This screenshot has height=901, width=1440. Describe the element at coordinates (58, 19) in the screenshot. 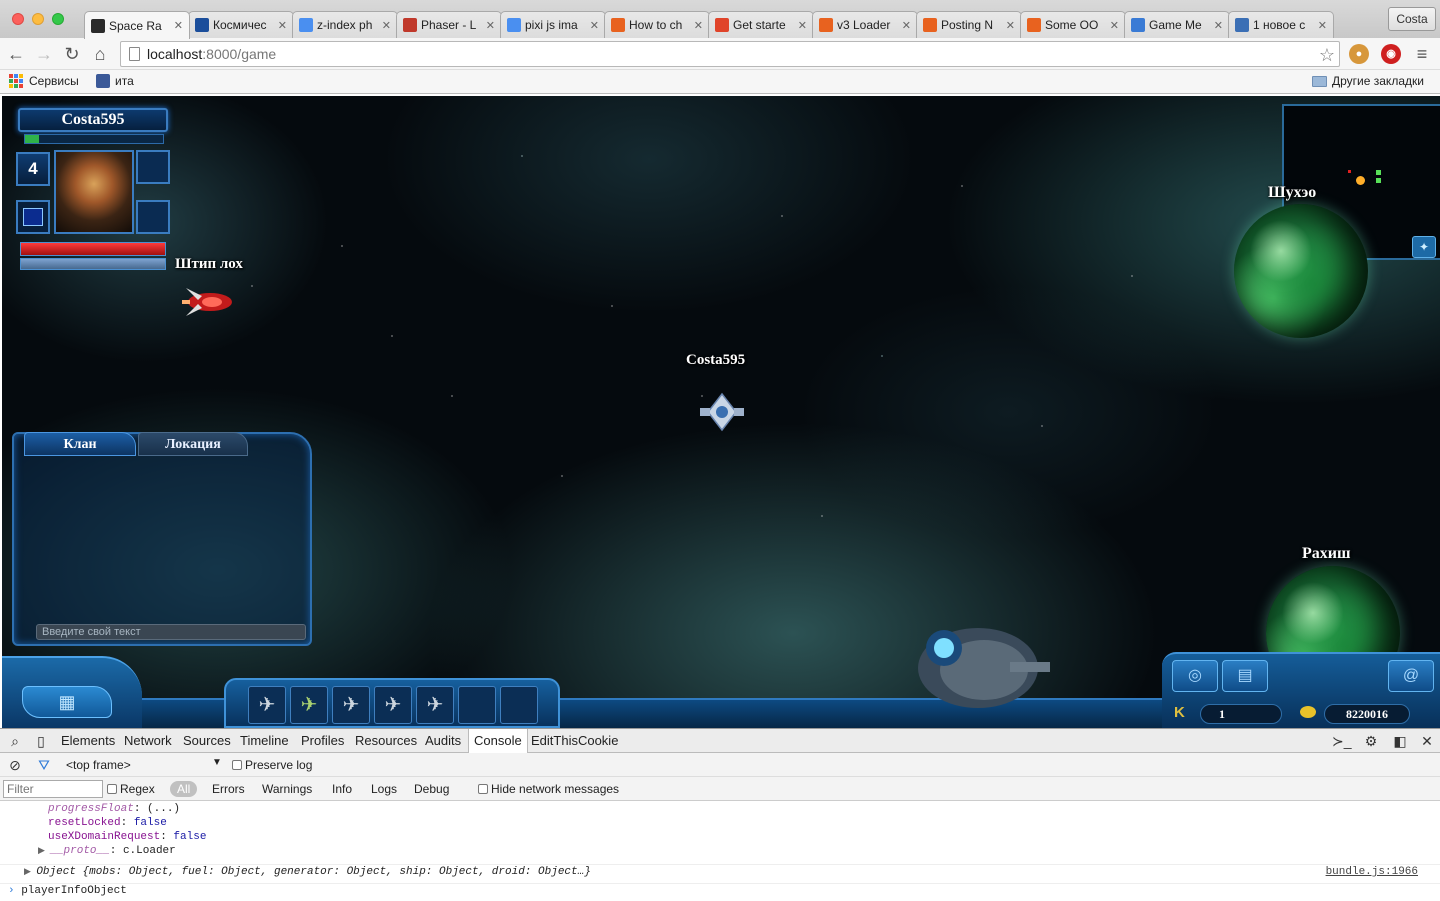

I see `window-maximize-button` at that location.